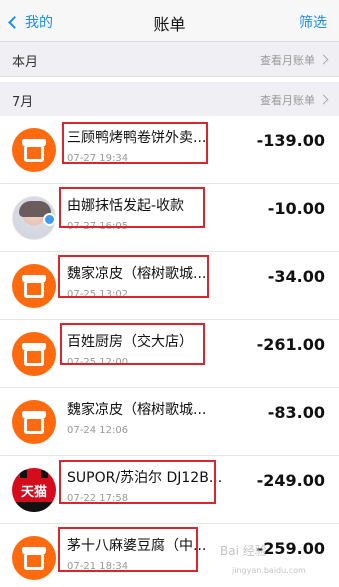 This screenshot has height=587, width=339. What do you see at coordinates (98, 498) in the screenshot?
I see `transaction-time: 07-22 17:58` at bounding box center [98, 498].